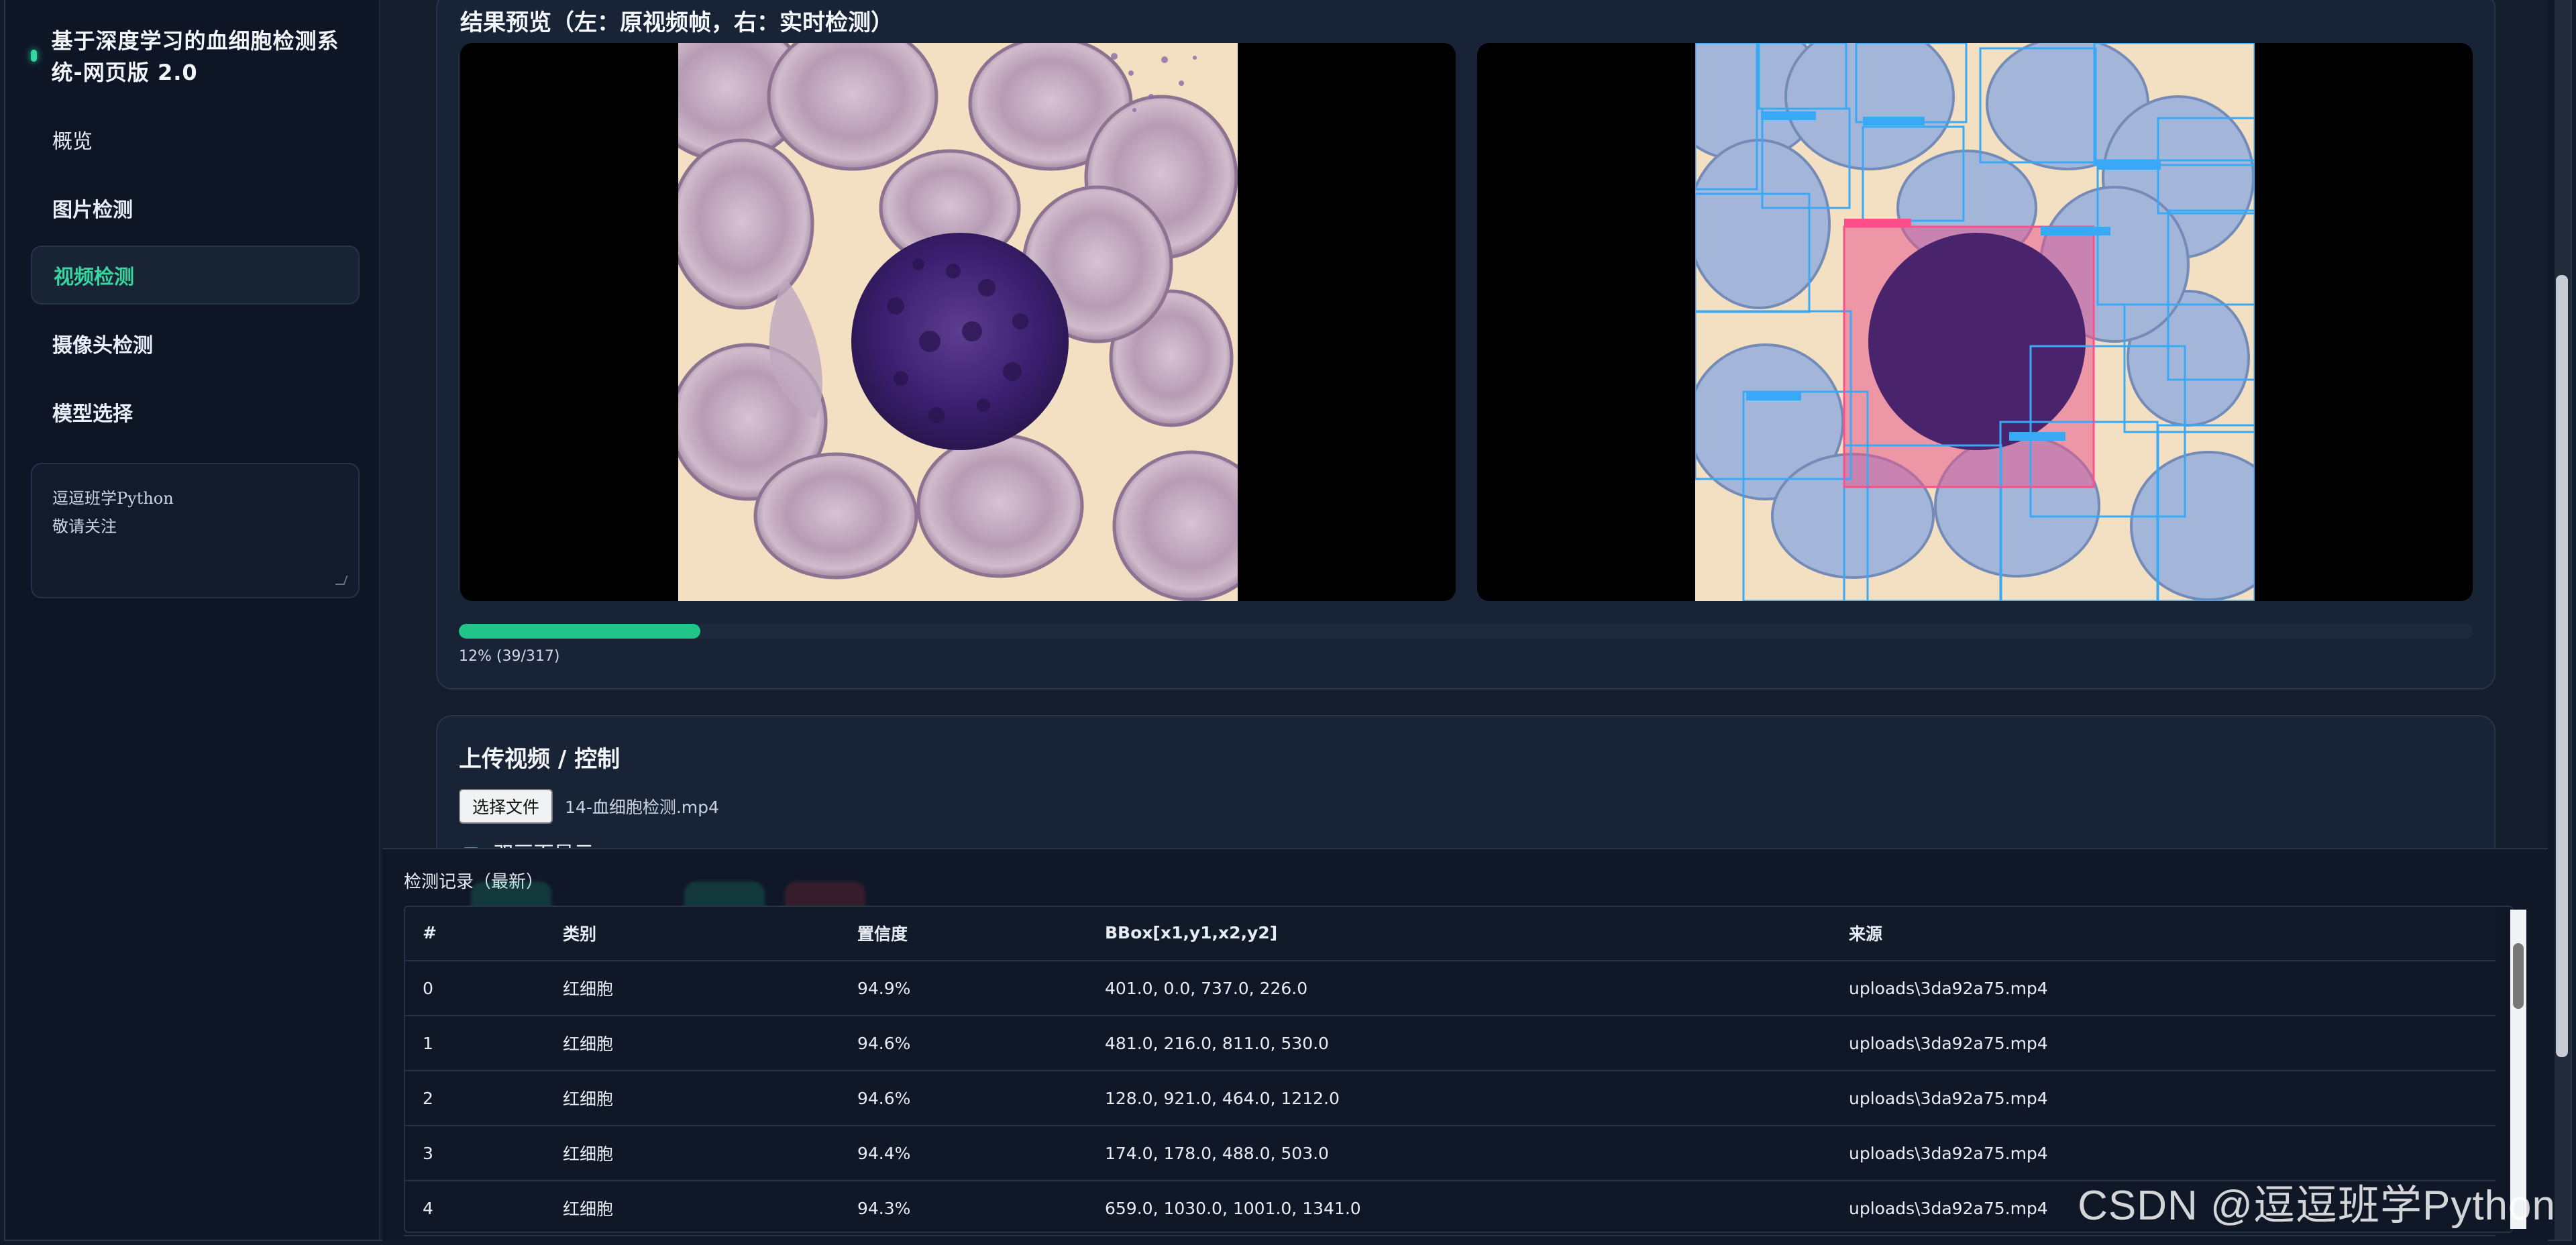  I want to click on column-header-bbox: BBox[x1,y1,x2,y2], so click(1458, 933).